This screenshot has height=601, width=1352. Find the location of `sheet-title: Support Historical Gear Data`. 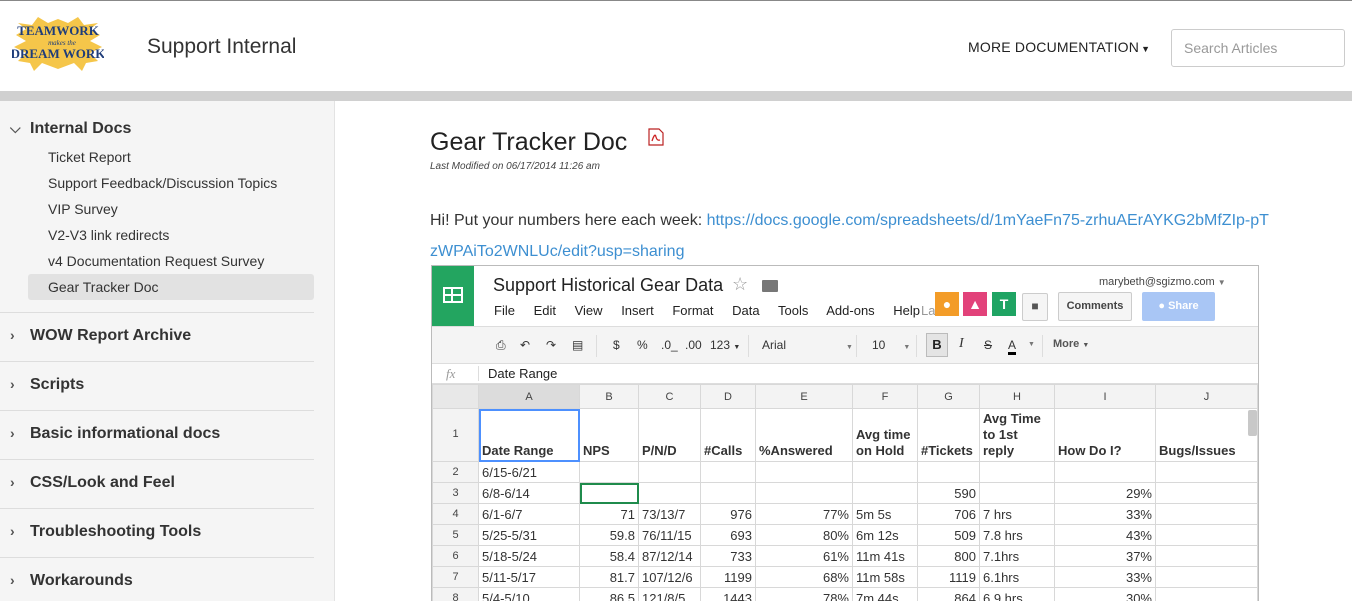

sheet-title: Support Historical Gear Data is located at coordinates (608, 285).